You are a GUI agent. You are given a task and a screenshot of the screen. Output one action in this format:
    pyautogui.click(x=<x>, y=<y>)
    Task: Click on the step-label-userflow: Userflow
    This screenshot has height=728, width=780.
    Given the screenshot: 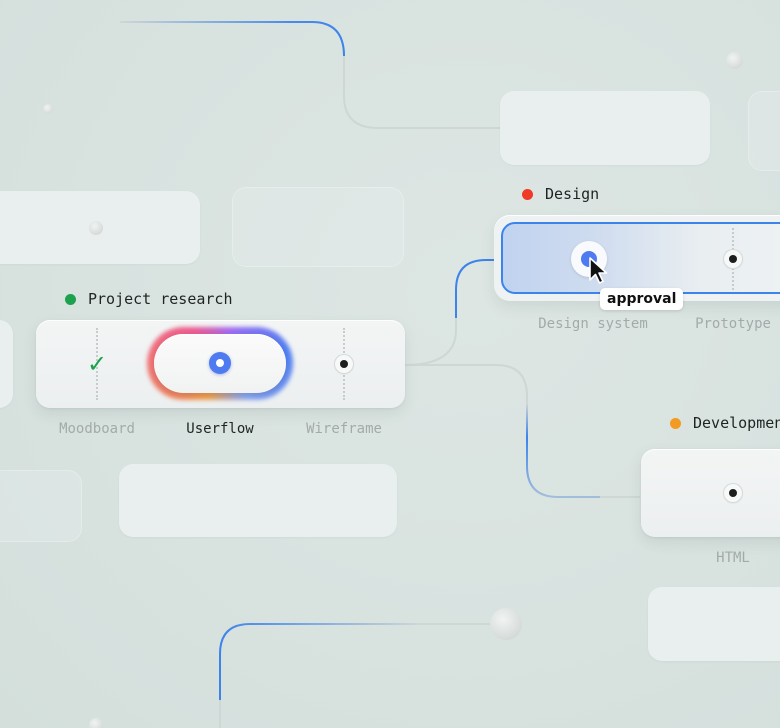 What is the action you would take?
    pyautogui.click(x=219, y=429)
    